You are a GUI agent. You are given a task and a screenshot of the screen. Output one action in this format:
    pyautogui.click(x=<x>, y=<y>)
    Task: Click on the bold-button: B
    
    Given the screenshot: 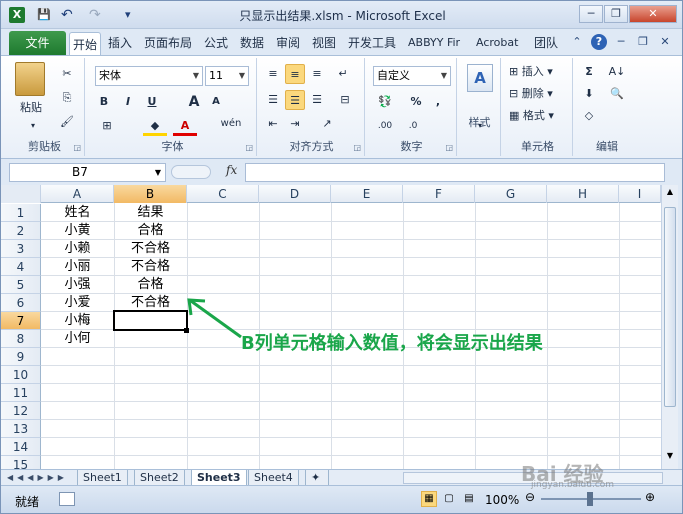 What is the action you would take?
    pyautogui.click(x=104, y=102)
    